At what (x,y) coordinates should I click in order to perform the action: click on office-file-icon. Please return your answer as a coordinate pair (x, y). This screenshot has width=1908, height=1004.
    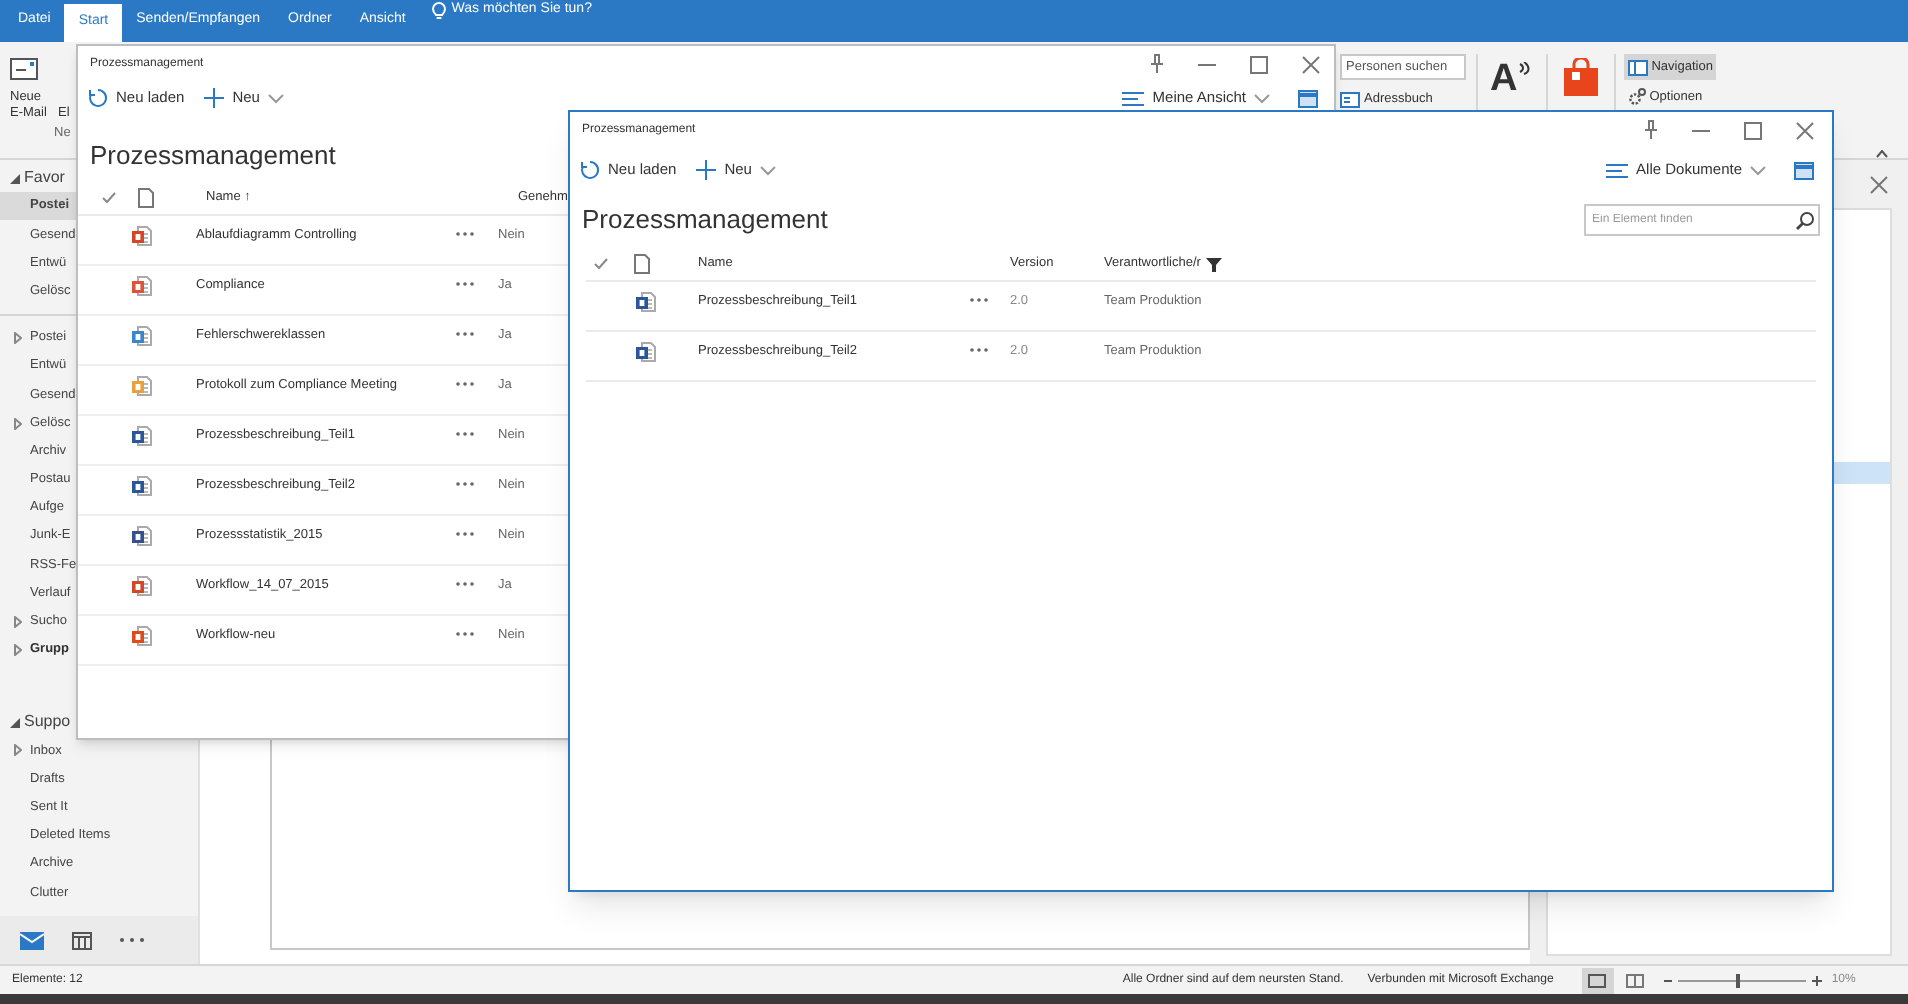
    Looking at the image, I should click on (142, 636).